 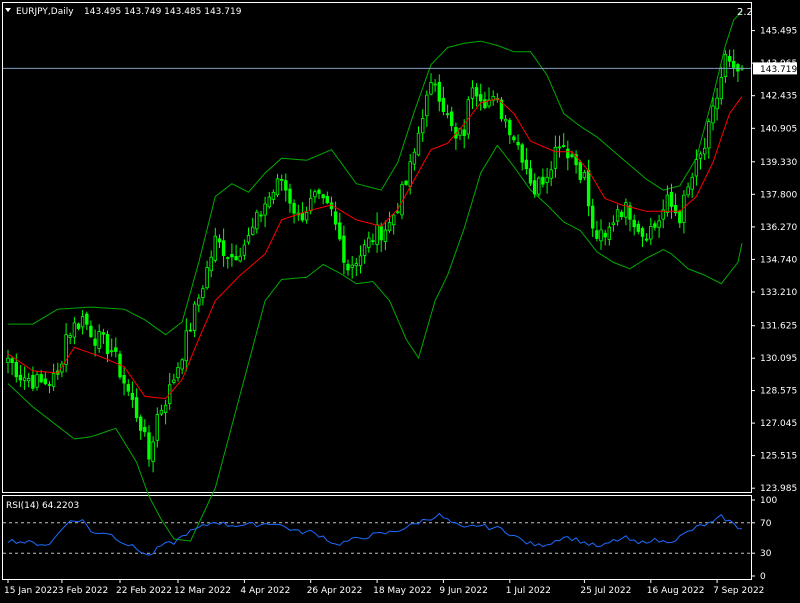 I want to click on price-tick-label: 125.515, so click(x=778, y=457).